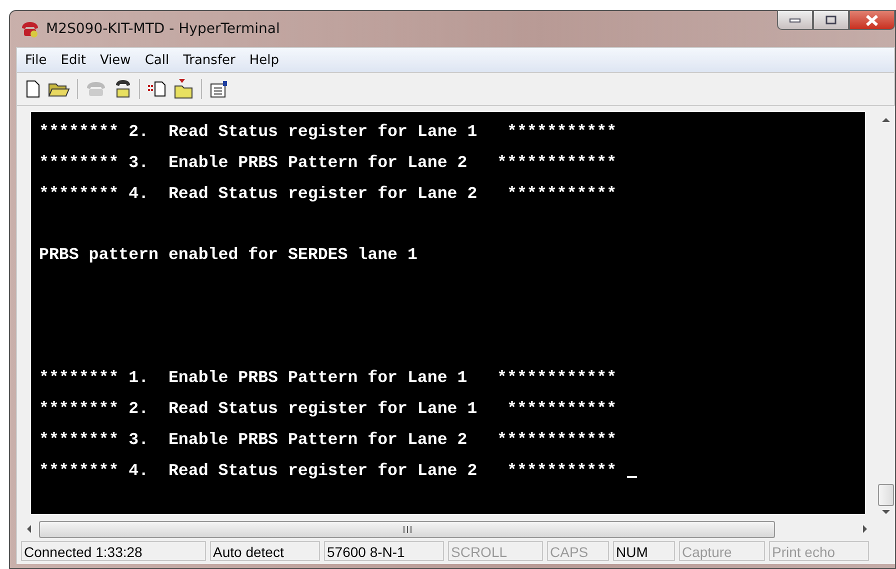  What do you see at coordinates (115, 60) in the screenshot?
I see `menu-item: View` at bounding box center [115, 60].